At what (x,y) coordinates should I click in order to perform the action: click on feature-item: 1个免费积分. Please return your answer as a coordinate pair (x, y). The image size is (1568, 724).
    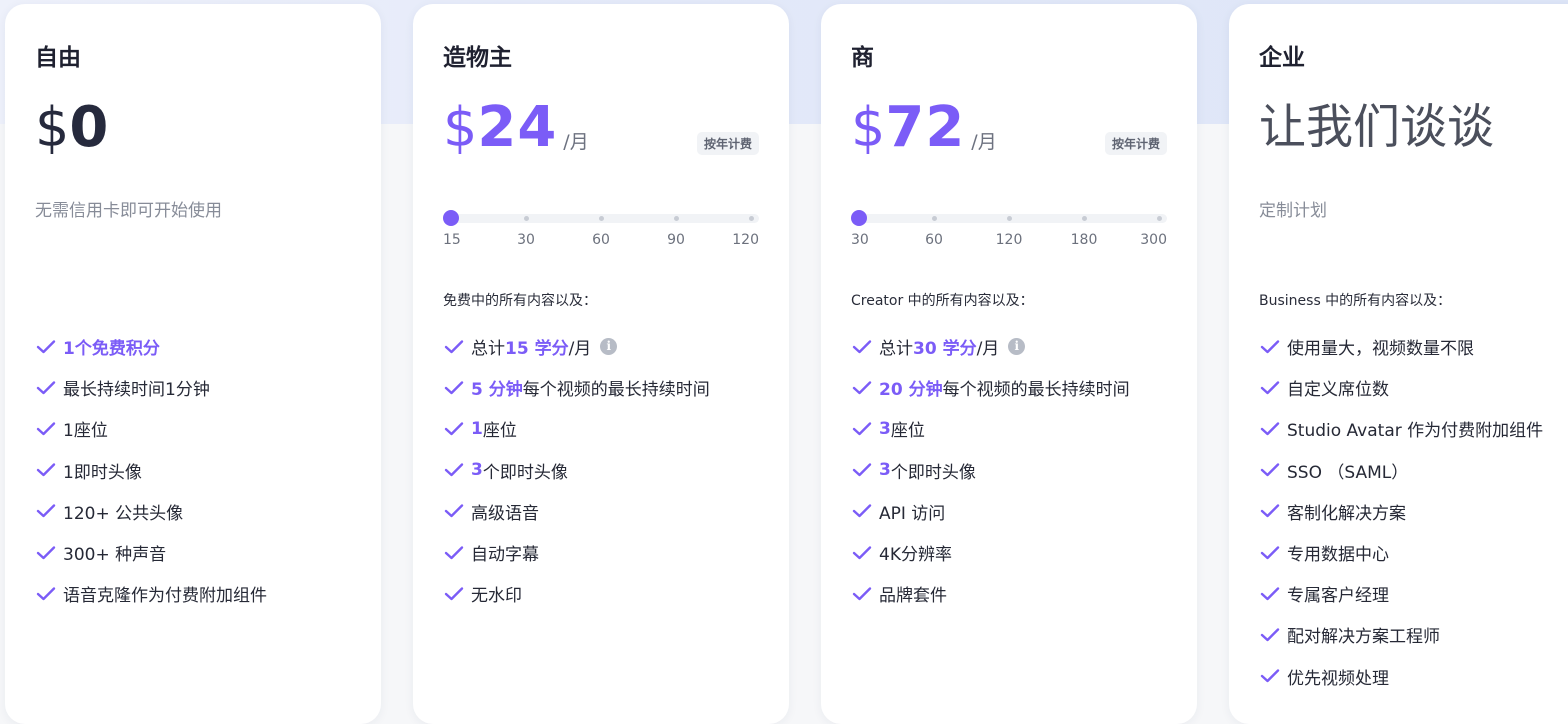
    Looking at the image, I should click on (151, 346).